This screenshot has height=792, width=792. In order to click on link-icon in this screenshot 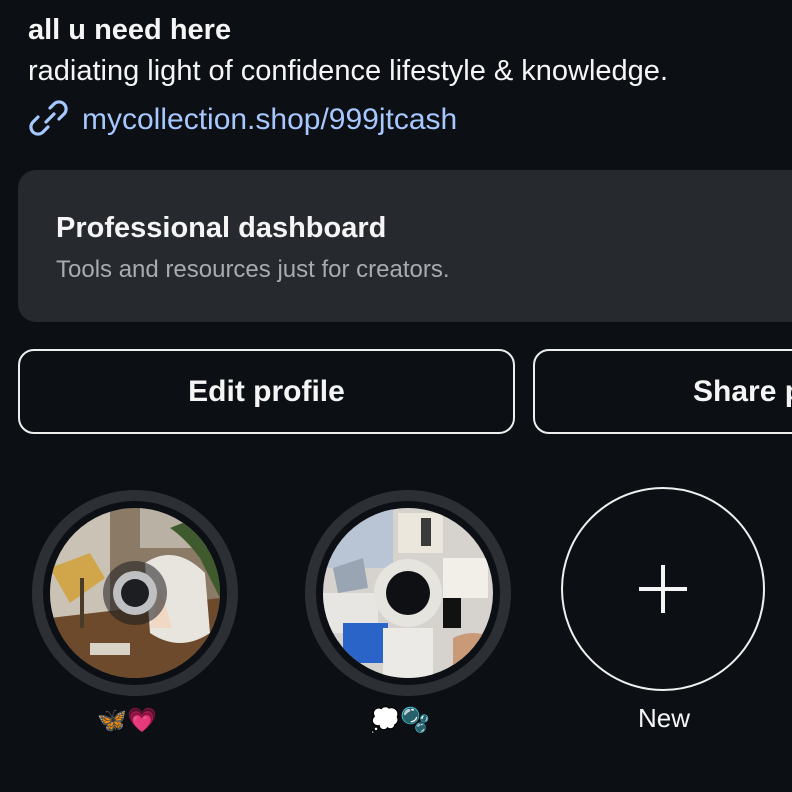, I will do `click(49, 120)`.